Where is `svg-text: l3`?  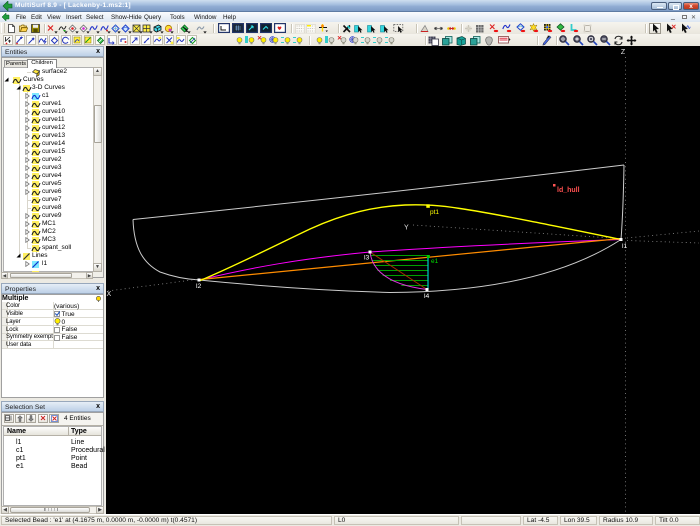 svg-text: l3 is located at coordinates (367, 258).